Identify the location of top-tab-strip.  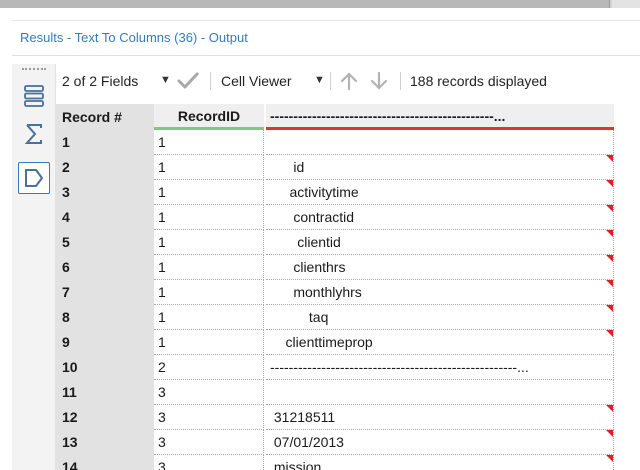
(320, 4).